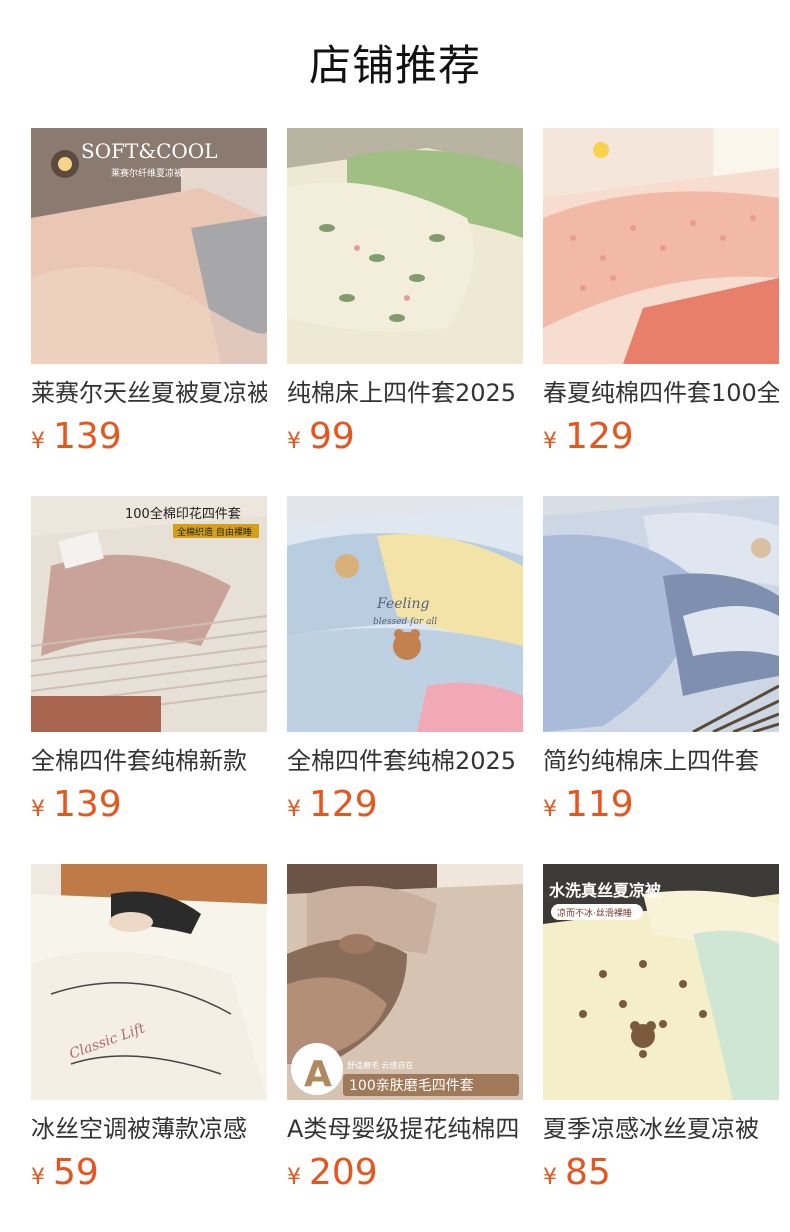 This screenshot has height=1232, width=790. I want to click on product-price: ¥99, so click(321, 437).